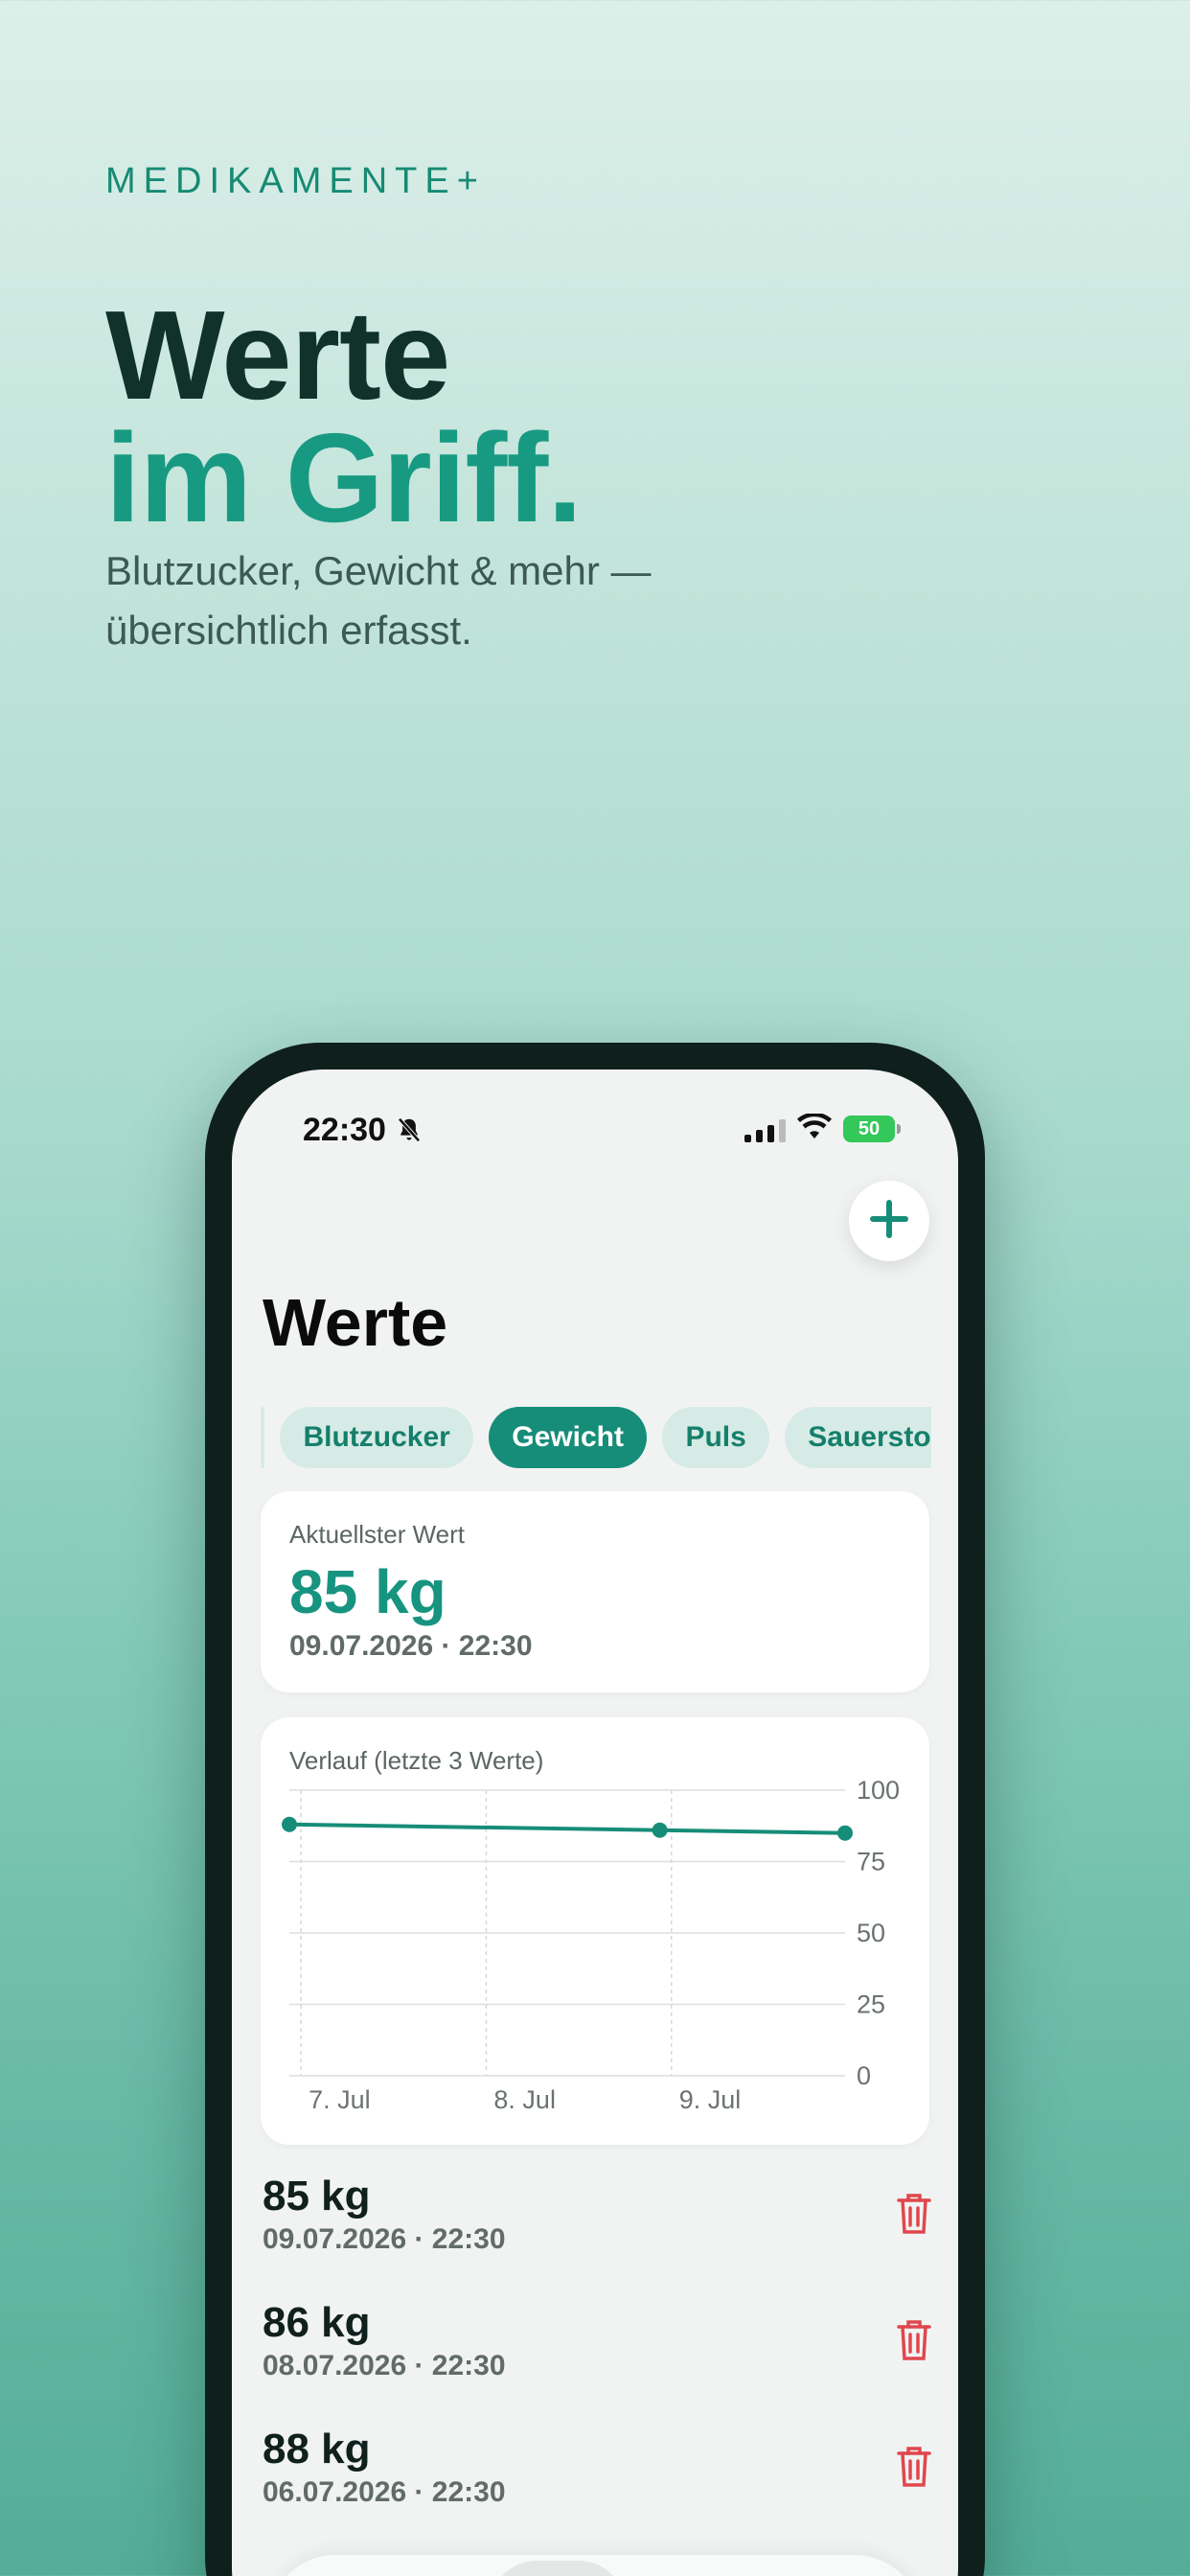 Image resolution: width=1190 pixels, height=2576 pixels. What do you see at coordinates (591, 1945) in the screenshot?
I see `trend-chart: 0 25 50 75 100 7. Jul 8. Jul 9. Jul` at bounding box center [591, 1945].